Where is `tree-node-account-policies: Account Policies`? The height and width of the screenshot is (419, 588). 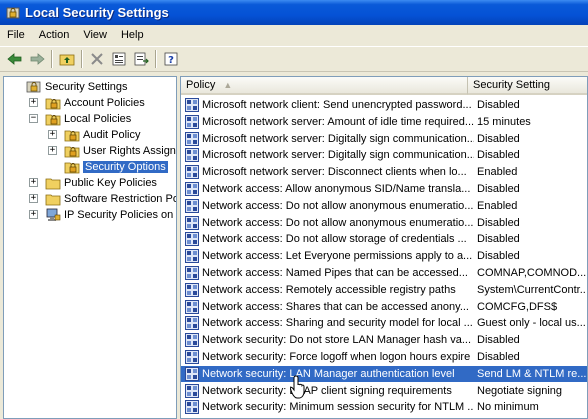
tree-node-account-policies: Account Policies is located at coordinates (95, 103).